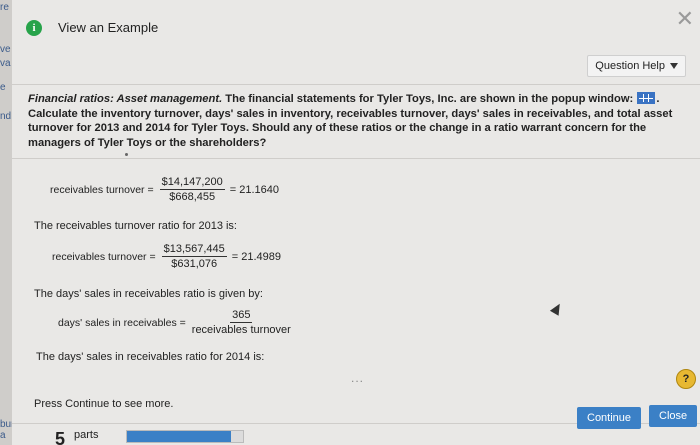 The height and width of the screenshot is (445, 700). I want to click on parts-label: parts, so click(86, 435).